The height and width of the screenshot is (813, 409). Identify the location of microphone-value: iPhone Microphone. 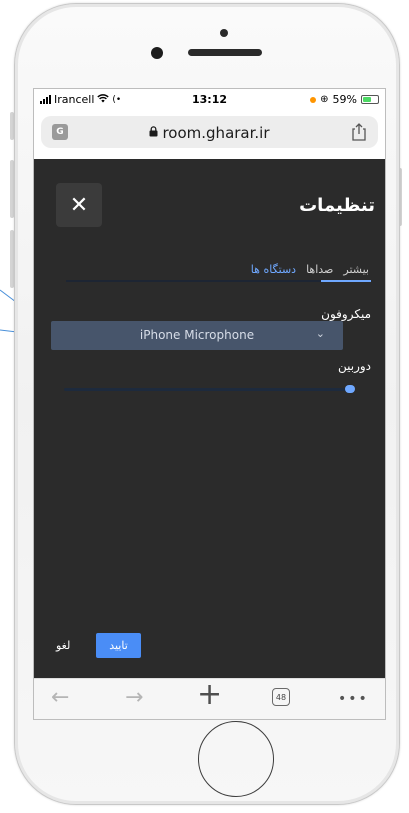
(197, 335).